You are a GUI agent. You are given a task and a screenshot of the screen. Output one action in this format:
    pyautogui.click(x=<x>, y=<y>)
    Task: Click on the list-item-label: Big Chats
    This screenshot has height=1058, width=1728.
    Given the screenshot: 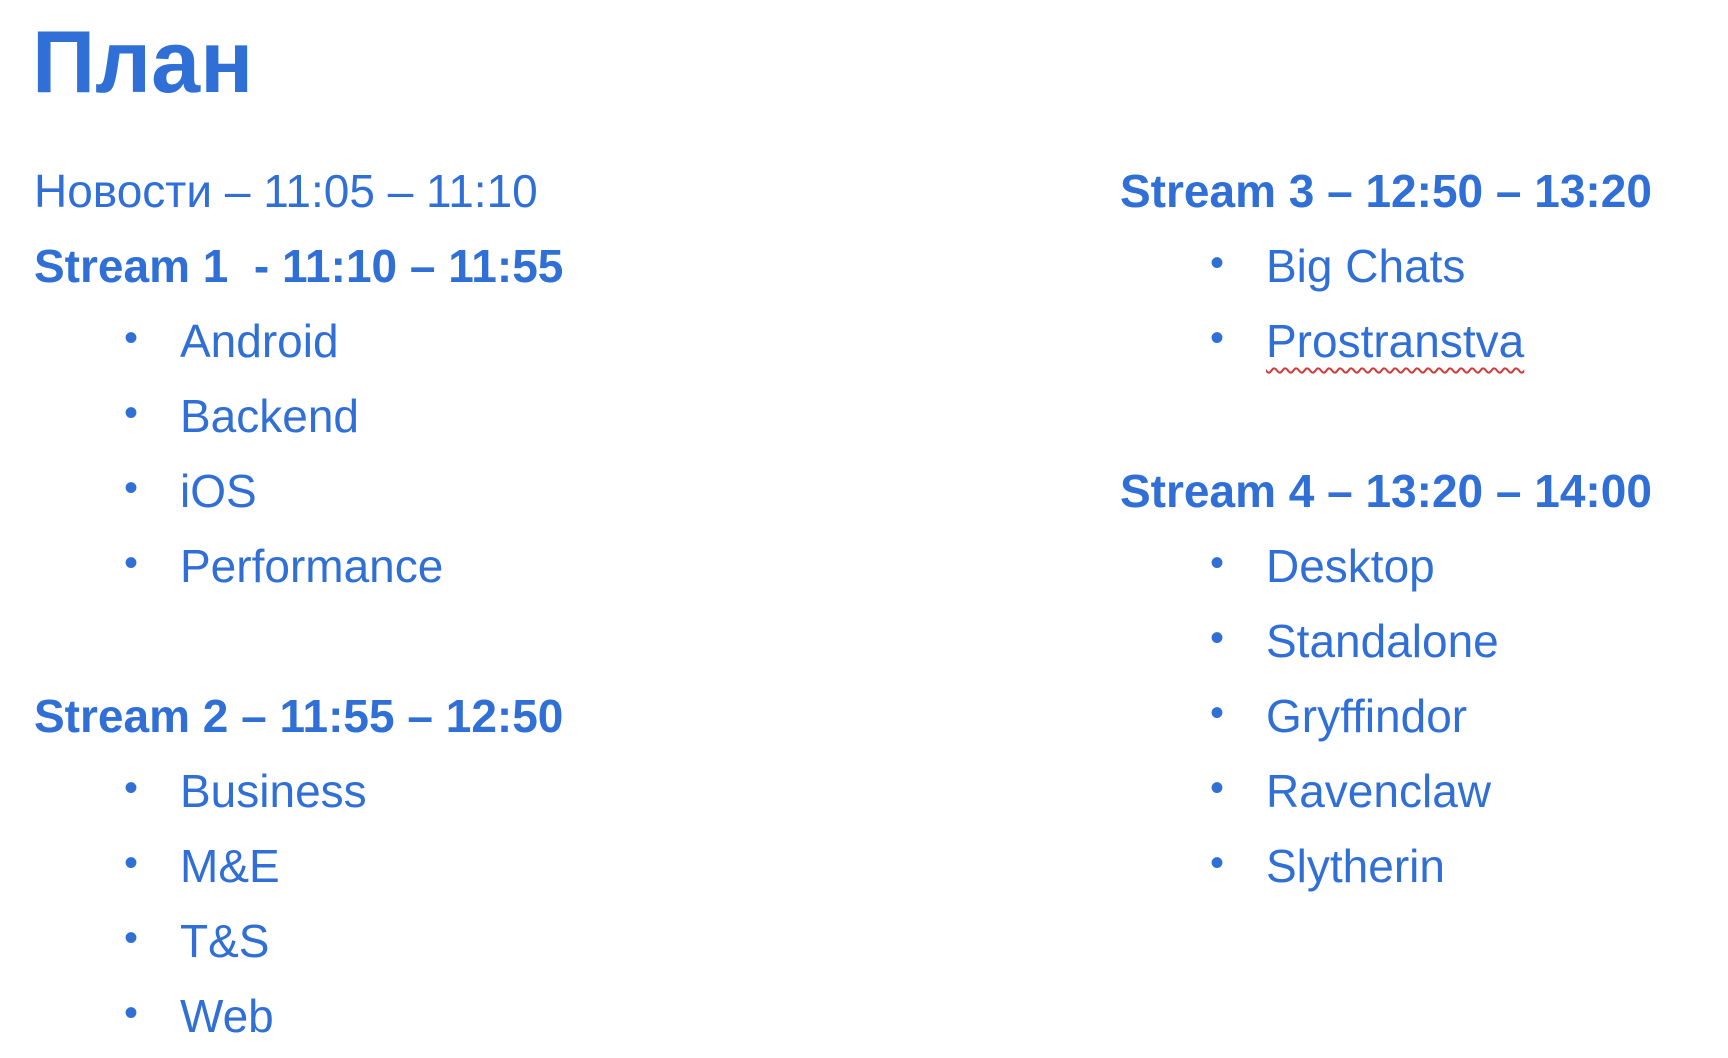 What is the action you would take?
    pyautogui.click(x=1366, y=266)
    